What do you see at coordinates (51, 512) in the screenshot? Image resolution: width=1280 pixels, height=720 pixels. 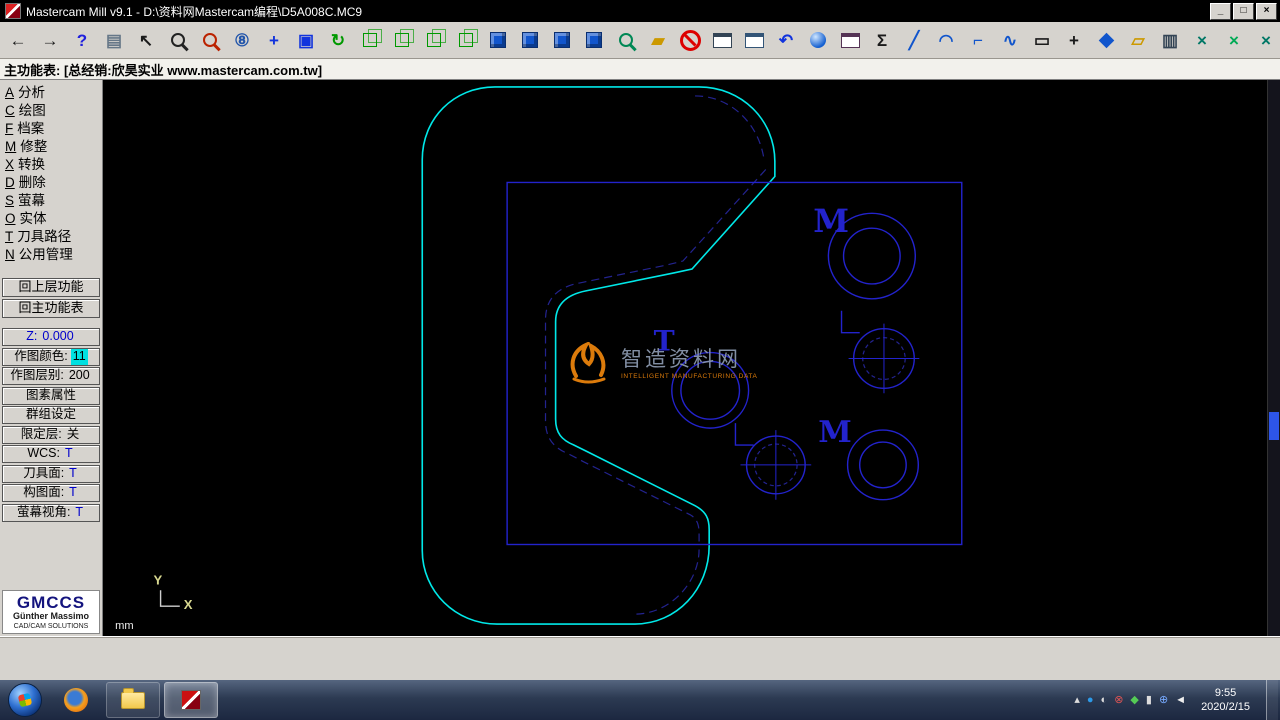 I see `graphics-view-button: 萤幕视角: T` at bounding box center [51, 512].